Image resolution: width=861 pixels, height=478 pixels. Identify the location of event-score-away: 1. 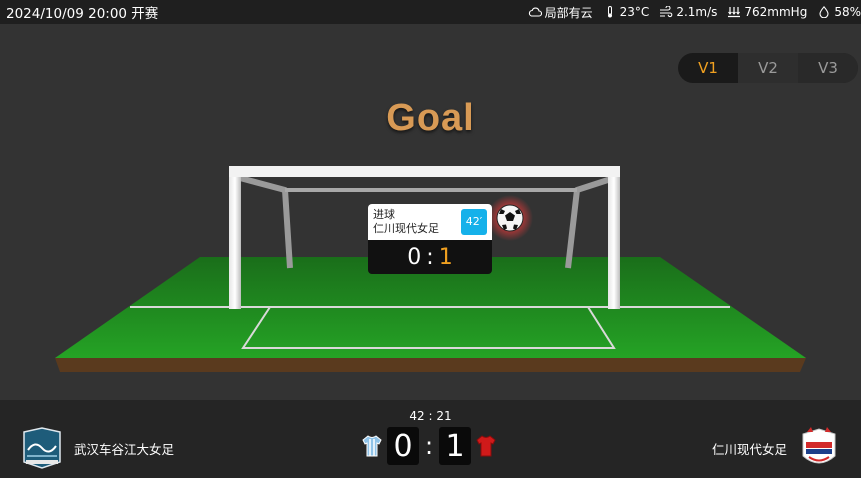
(445, 257).